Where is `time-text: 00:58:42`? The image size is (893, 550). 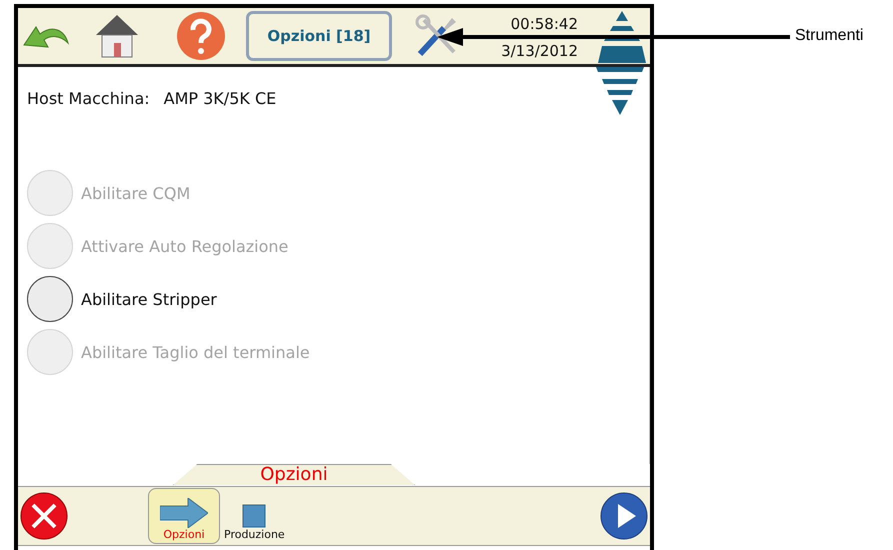 time-text: 00:58:42 is located at coordinates (544, 24).